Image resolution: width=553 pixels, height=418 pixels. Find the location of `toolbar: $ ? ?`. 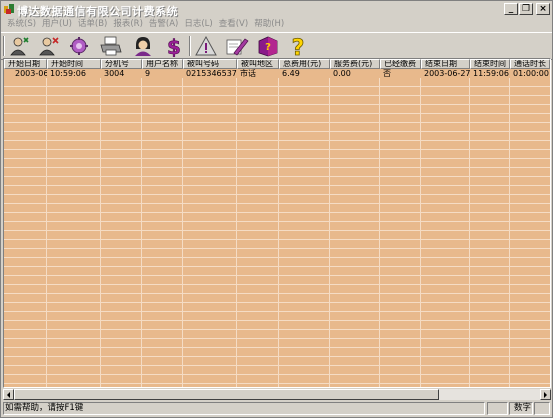

toolbar: $ ? ? is located at coordinates (276, 46).